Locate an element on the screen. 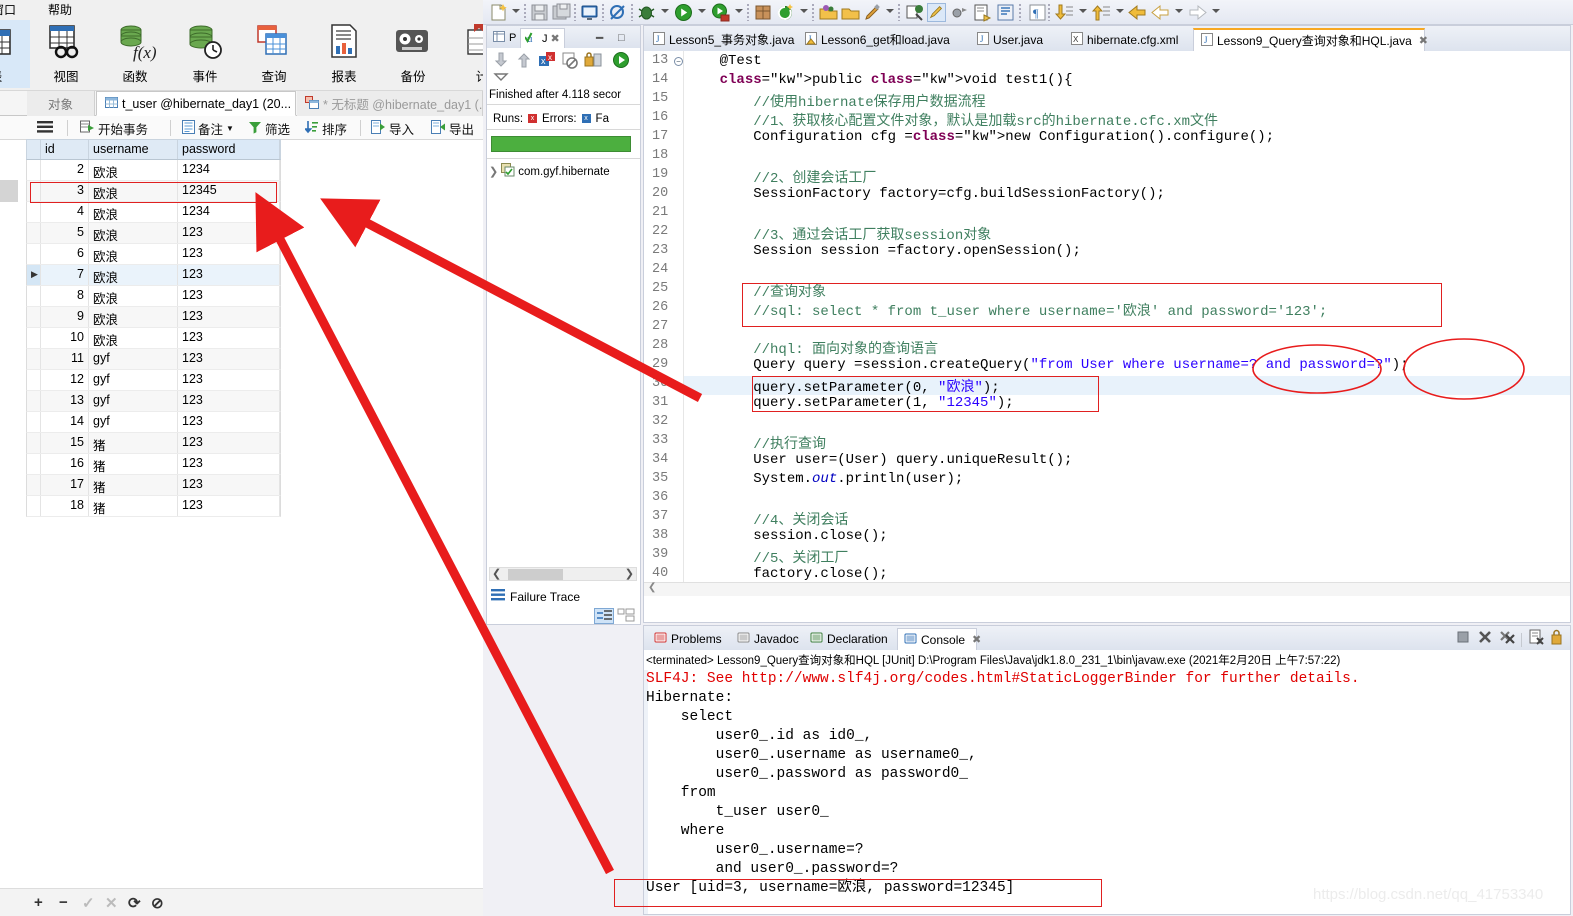 This screenshot has width=1573, height=916. previous-member-icon is located at coordinates (1101, 12).